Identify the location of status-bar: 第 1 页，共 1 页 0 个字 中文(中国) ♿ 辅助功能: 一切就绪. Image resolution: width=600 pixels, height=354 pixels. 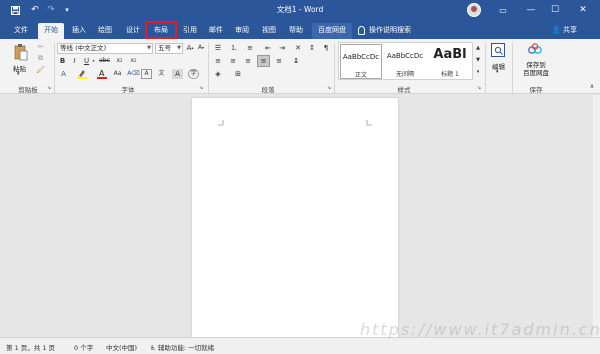
(300, 345).